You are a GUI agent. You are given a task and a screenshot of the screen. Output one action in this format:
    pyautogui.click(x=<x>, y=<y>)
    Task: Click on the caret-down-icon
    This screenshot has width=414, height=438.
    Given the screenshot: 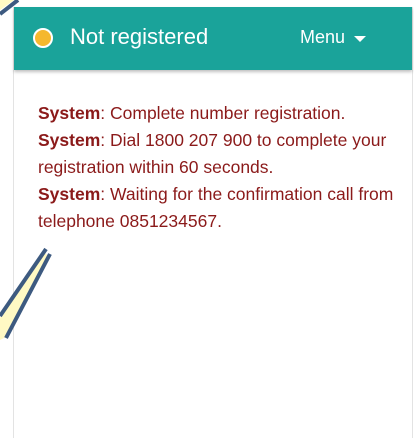 What is the action you would take?
    pyautogui.click(x=360, y=38)
    